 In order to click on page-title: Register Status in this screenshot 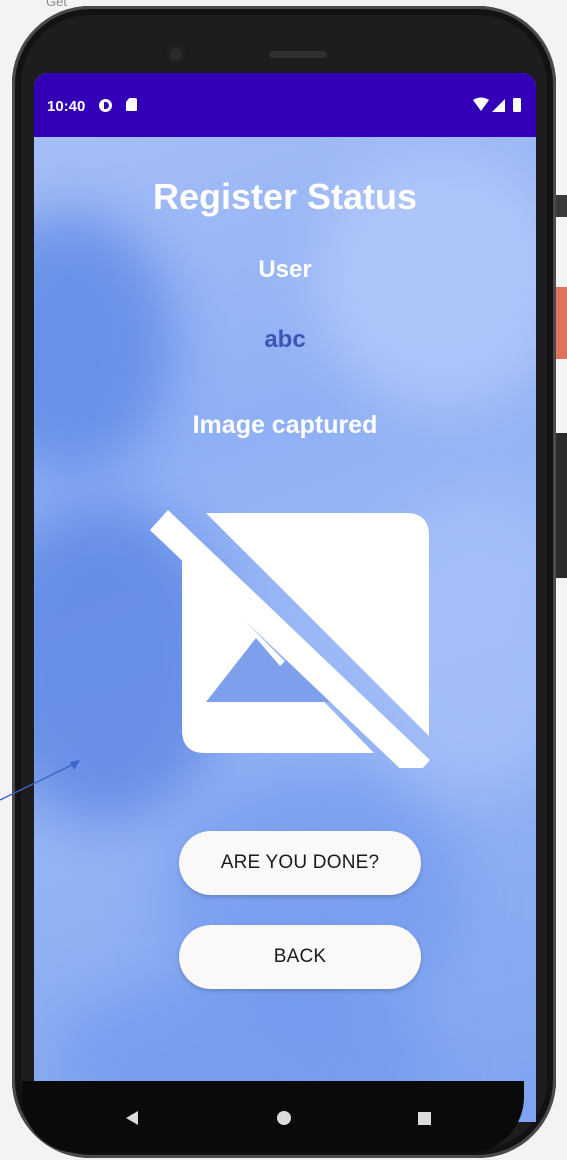, I will do `click(285, 196)`.